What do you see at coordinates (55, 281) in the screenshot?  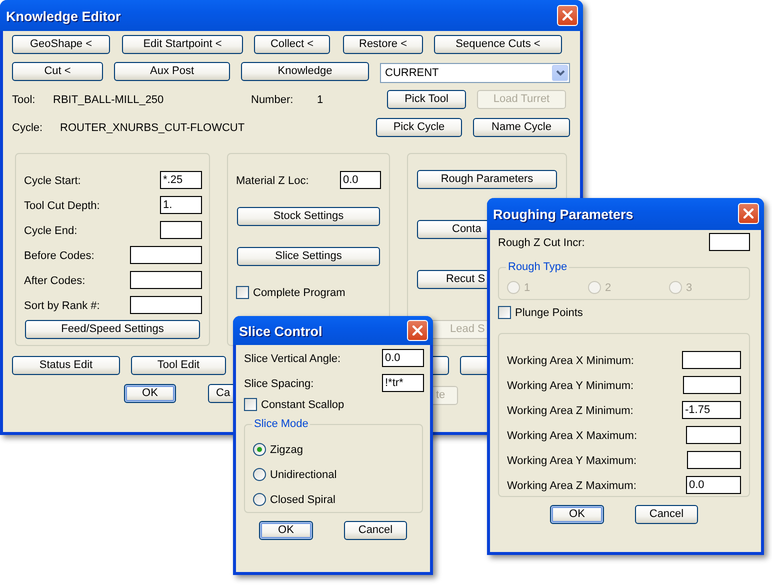 I see `field-label: After Codes:` at bounding box center [55, 281].